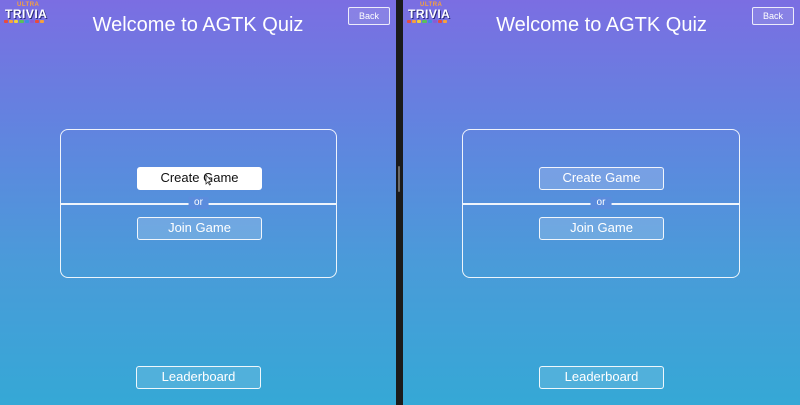  What do you see at coordinates (399, 179) in the screenshot?
I see `divider-grip-handle` at bounding box center [399, 179].